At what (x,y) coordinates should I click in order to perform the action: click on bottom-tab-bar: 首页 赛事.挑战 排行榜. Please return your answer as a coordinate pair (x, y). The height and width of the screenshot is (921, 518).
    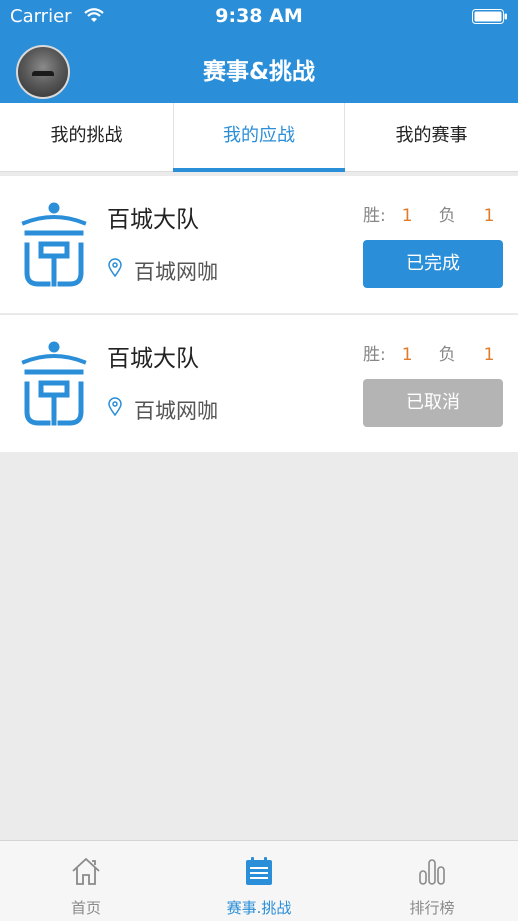
    Looking at the image, I should click on (259, 880).